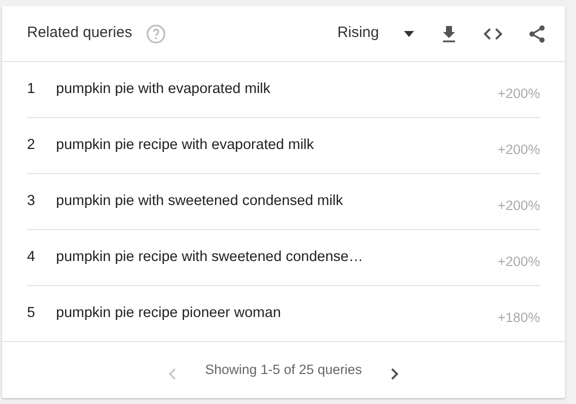  I want to click on change-value: +180%, so click(519, 318).